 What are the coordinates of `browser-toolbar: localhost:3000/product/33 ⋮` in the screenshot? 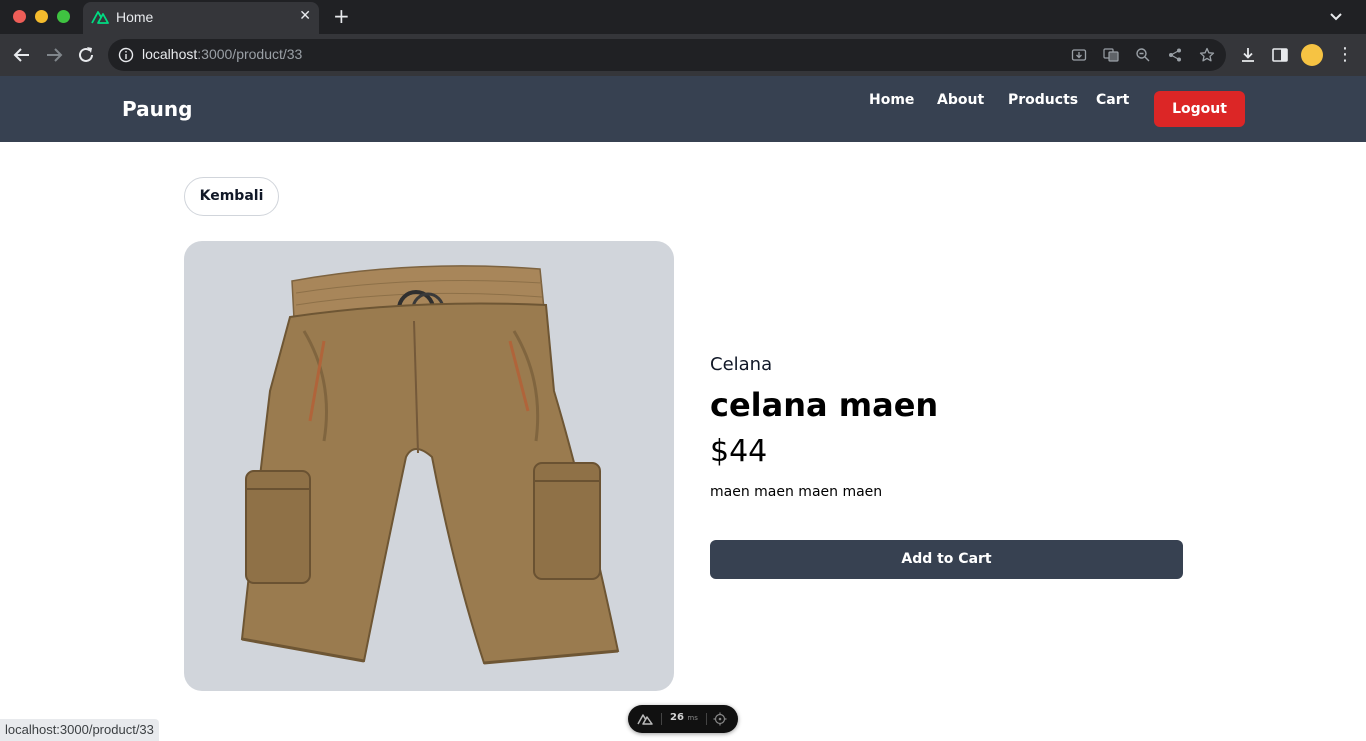 It's located at (683, 55).